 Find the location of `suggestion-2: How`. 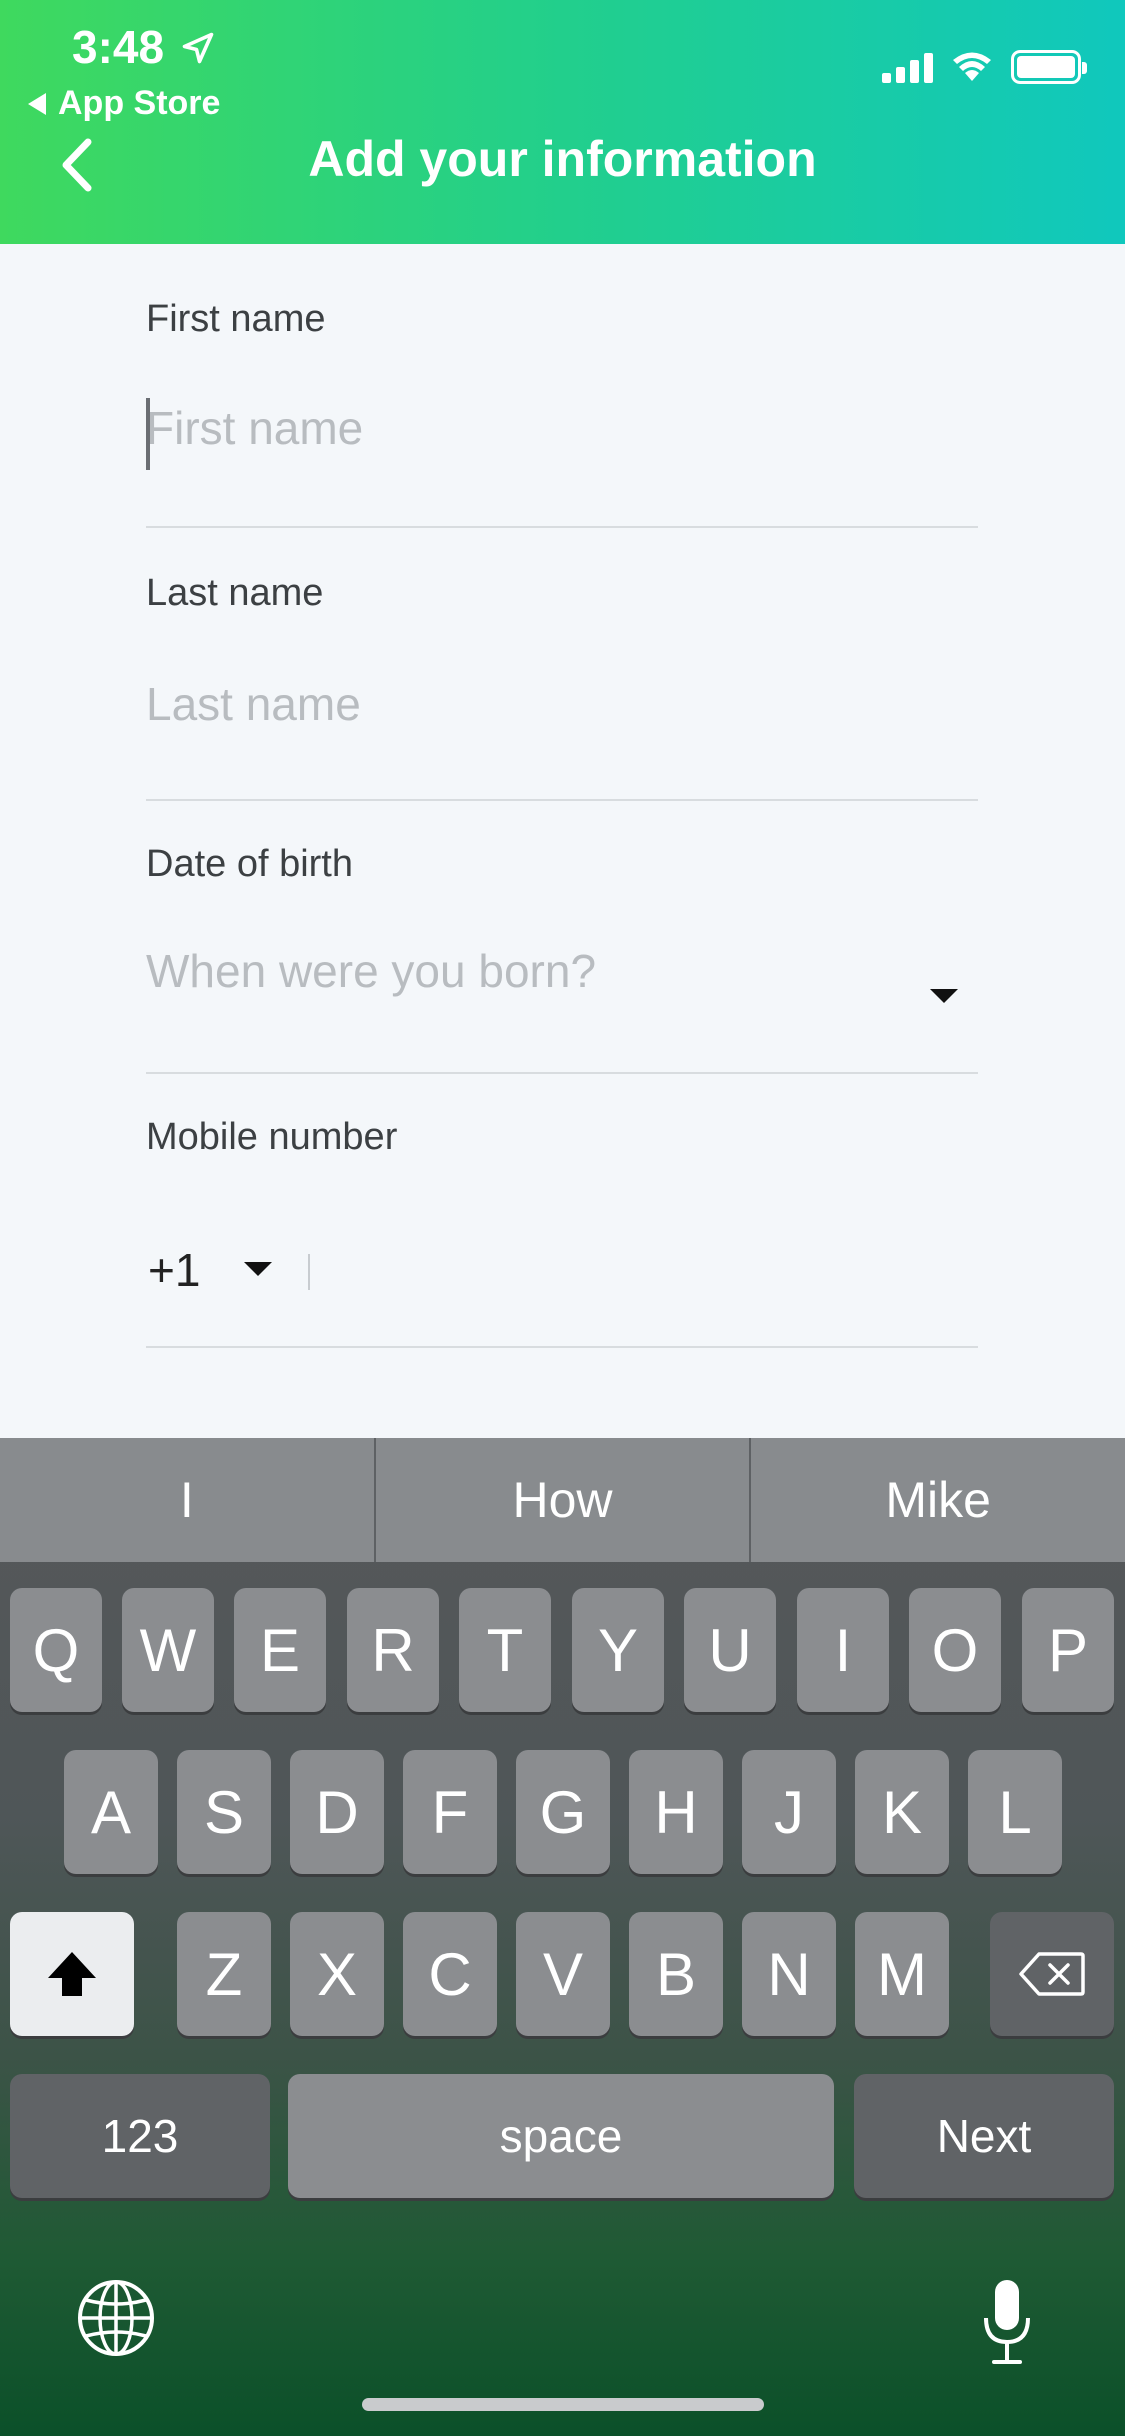

suggestion-2: How is located at coordinates (564, 1500).